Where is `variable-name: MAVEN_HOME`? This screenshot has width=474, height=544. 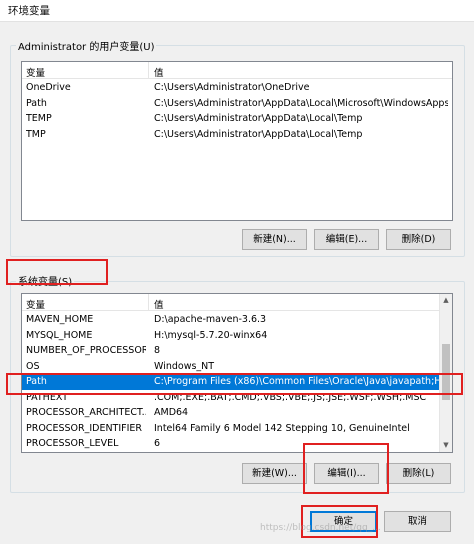
variable-name: MAVEN_HOME is located at coordinates (60, 319).